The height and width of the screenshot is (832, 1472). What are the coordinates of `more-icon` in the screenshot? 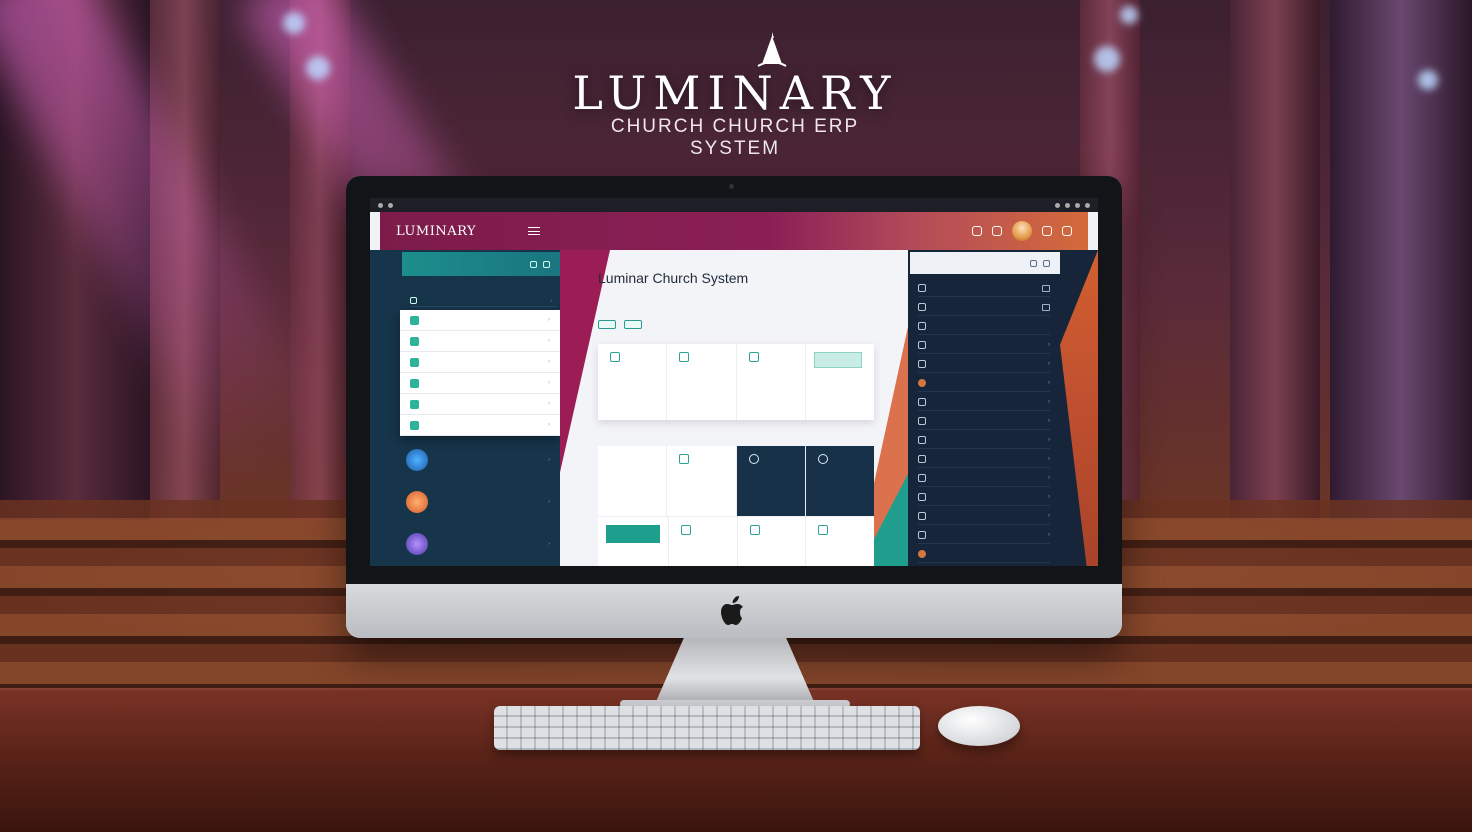 It's located at (1046, 263).